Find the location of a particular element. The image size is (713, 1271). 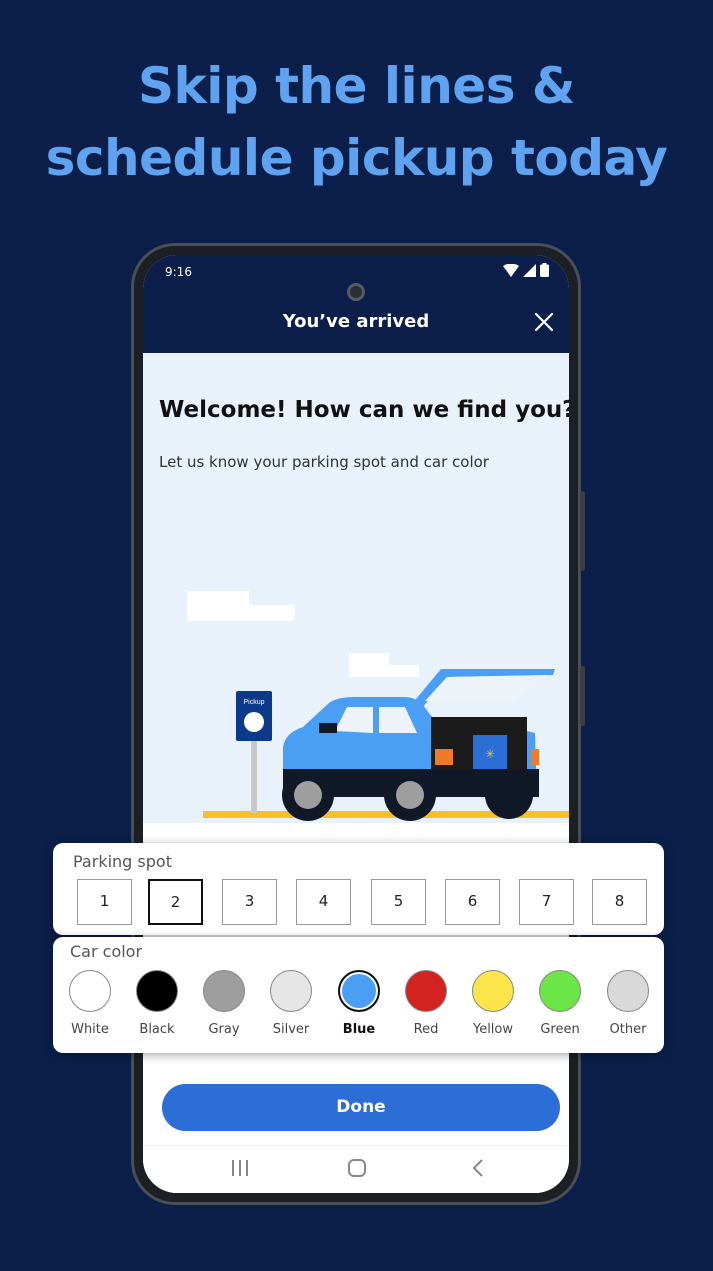

car-color-option-other: Other is located at coordinates (628, 1003).